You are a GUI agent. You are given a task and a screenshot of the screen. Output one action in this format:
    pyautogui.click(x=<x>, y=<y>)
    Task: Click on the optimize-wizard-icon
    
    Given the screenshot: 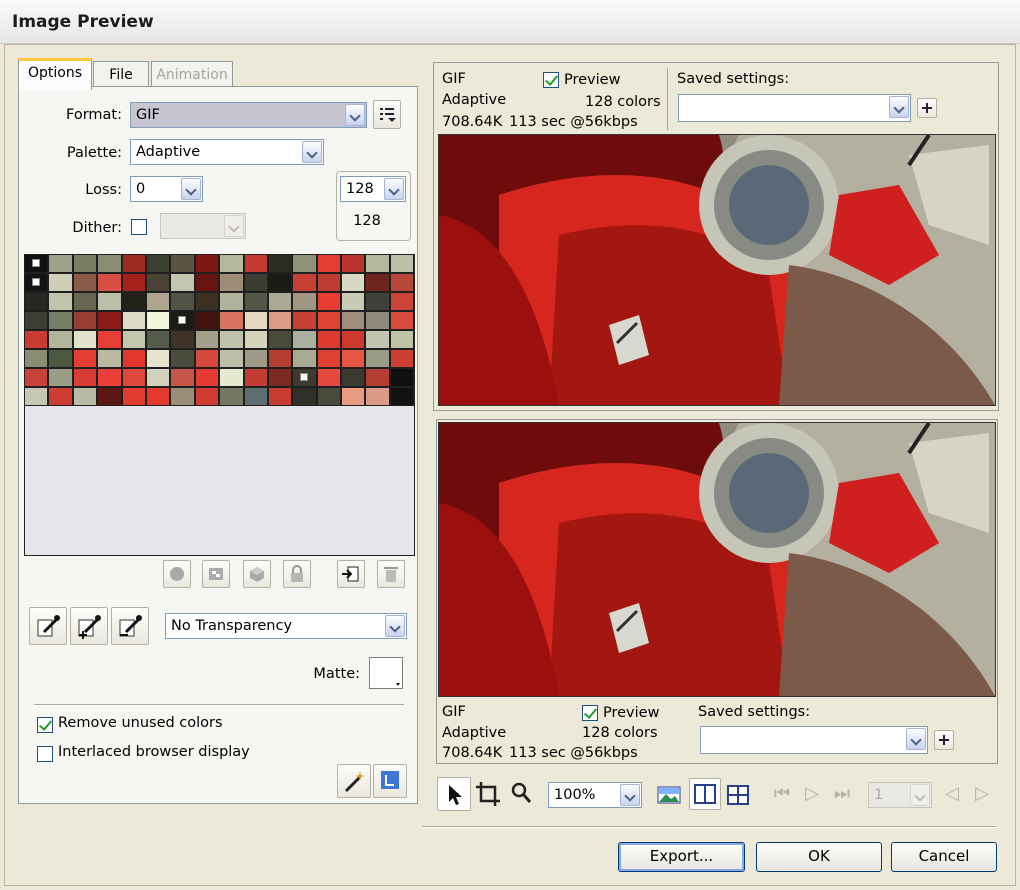 What is the action you would take?
    pyautogui.click(x=354, y=781)
    